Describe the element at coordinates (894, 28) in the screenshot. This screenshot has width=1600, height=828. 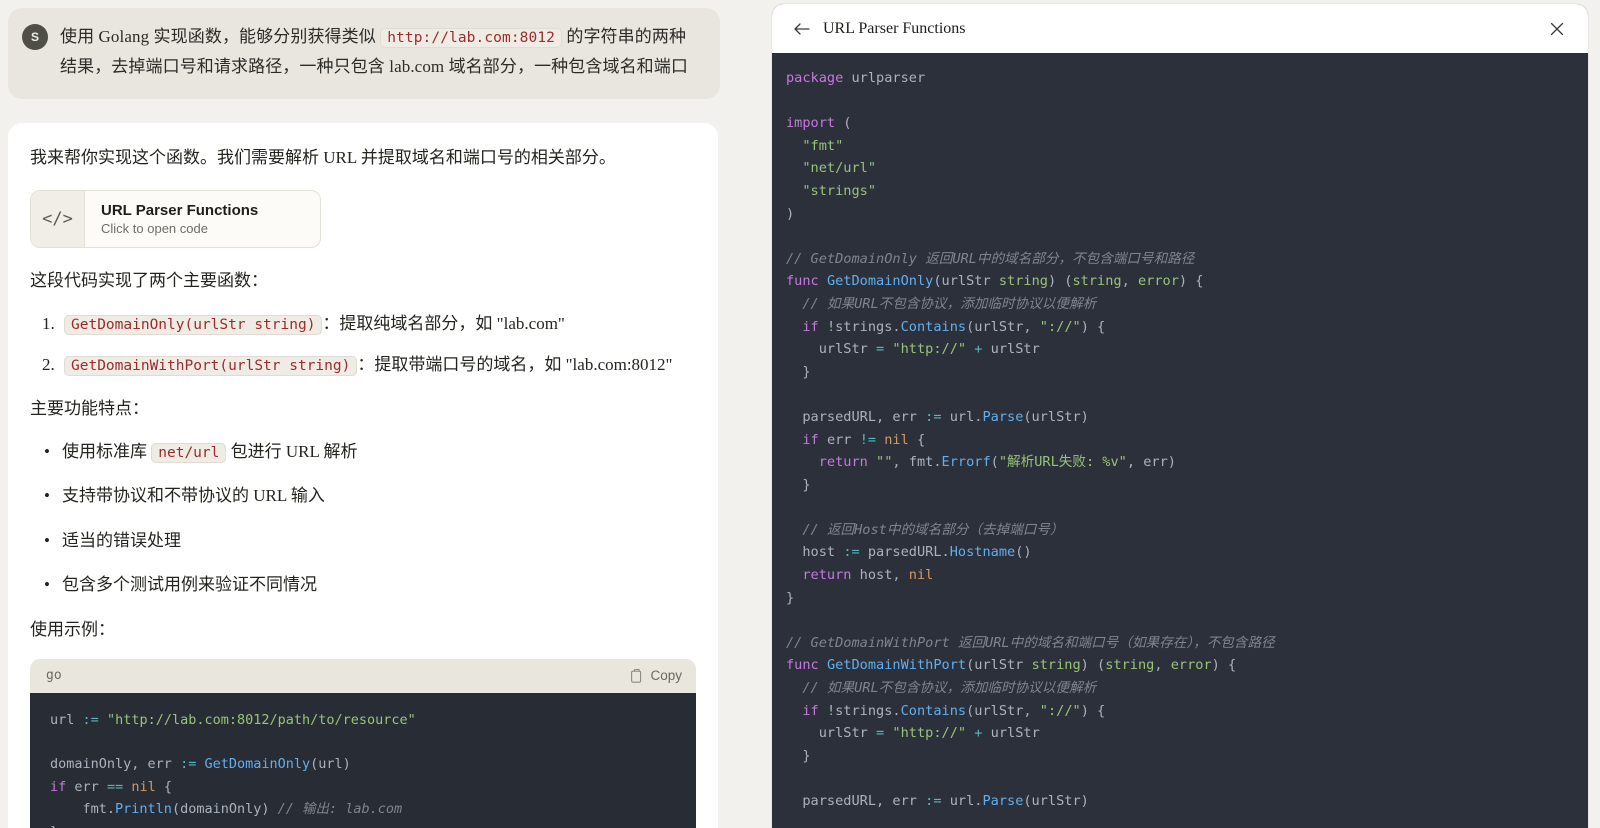
I see `side-panel-title: URL Parser Functions` at that location.